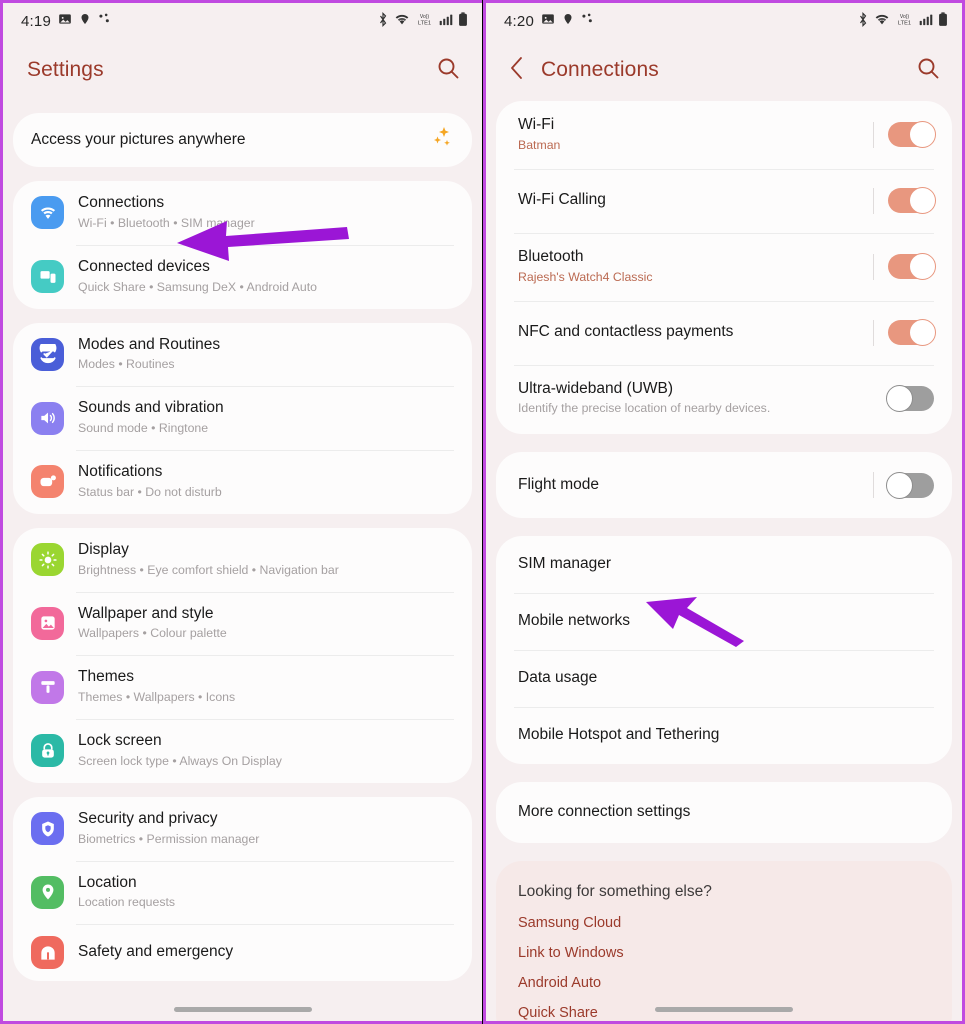 This screenshot has height=1024, width=965. What do you see at coordinates (912, 332) in the screenshot?
I see `nfc-toggle` at bounding box center [912, 332].